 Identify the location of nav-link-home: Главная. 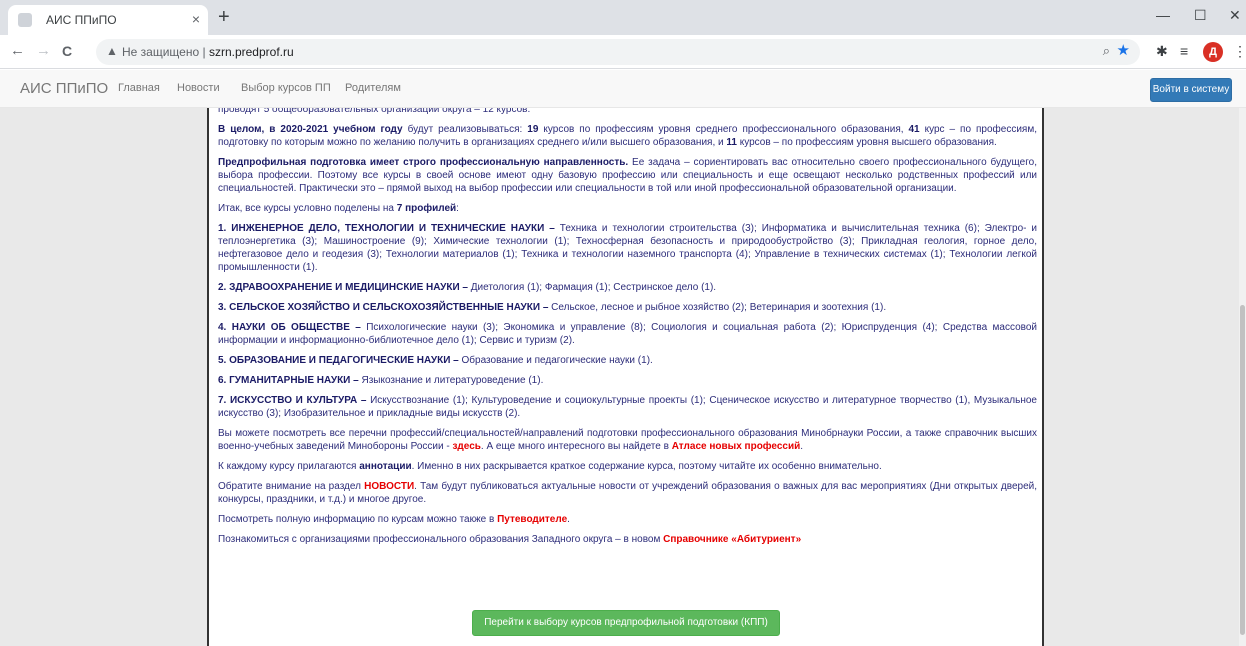
(139, 88).